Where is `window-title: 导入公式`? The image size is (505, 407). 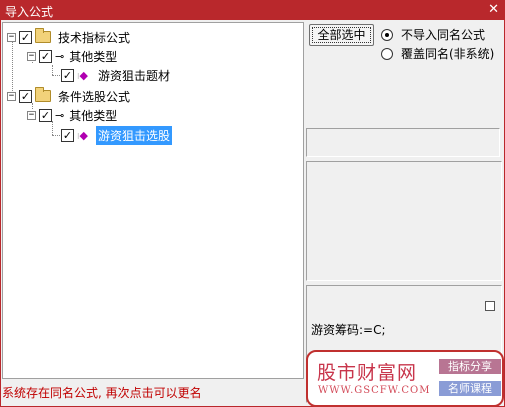
window-title: 导入公式 is located at coordinates (29, 12).